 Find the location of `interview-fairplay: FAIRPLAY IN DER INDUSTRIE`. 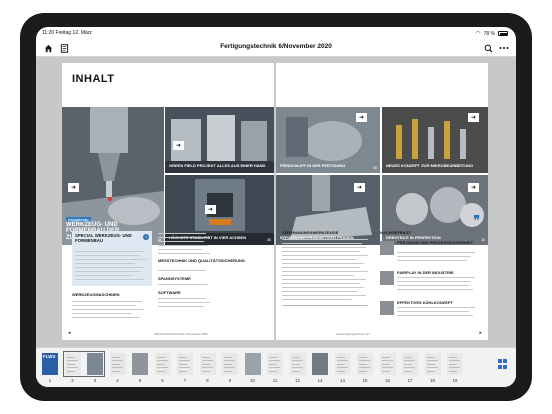

interview-fairplay: FAIRPLAY IN DER INDUSTRIE is located at coordinates (425, 272).